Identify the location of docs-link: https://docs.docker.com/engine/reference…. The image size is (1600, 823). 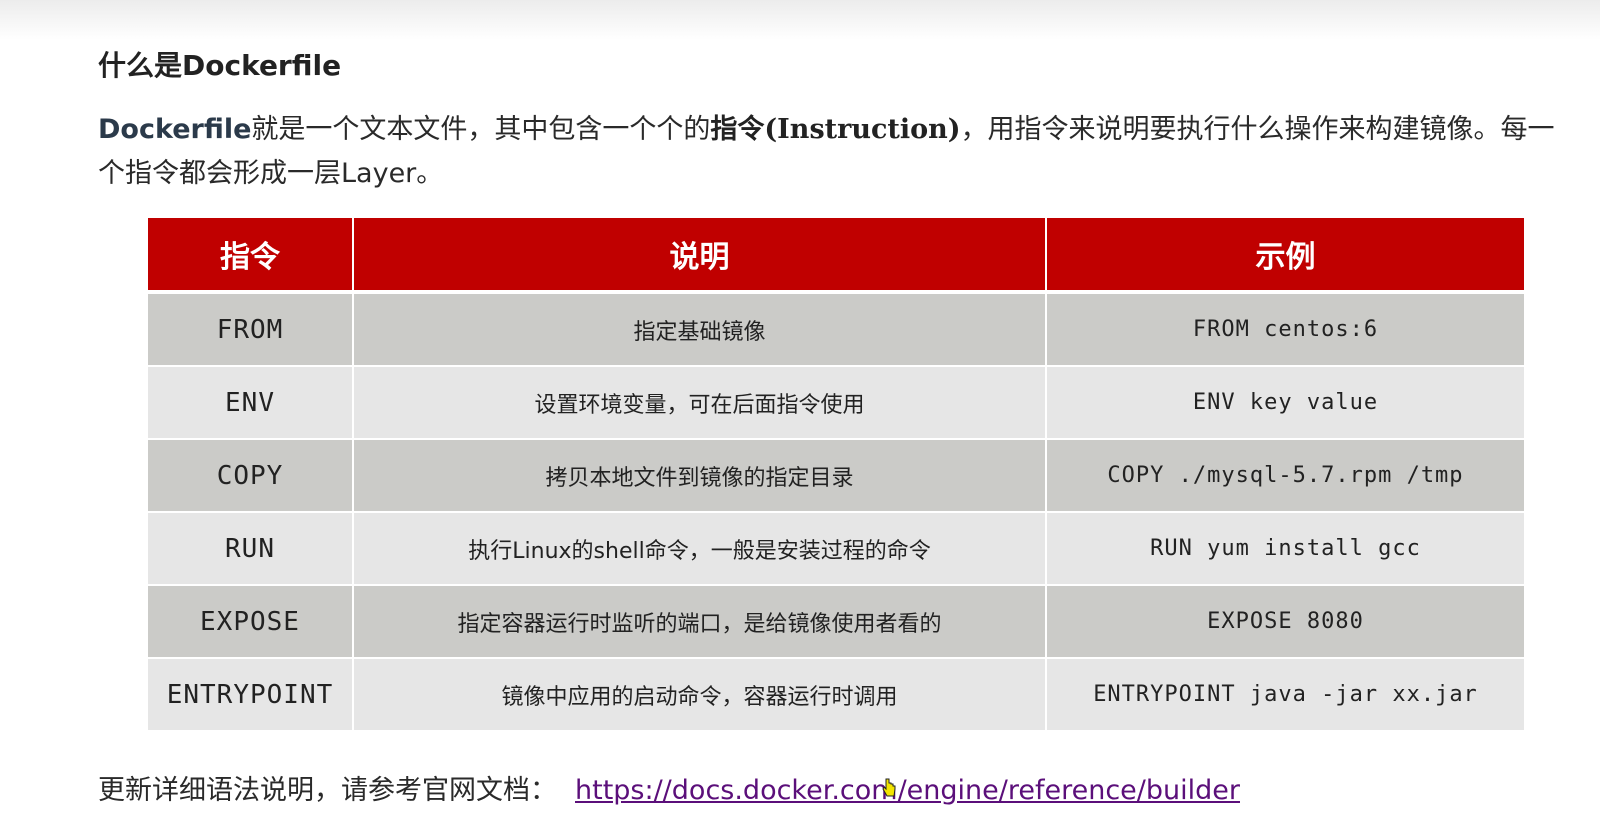
(907, 790).